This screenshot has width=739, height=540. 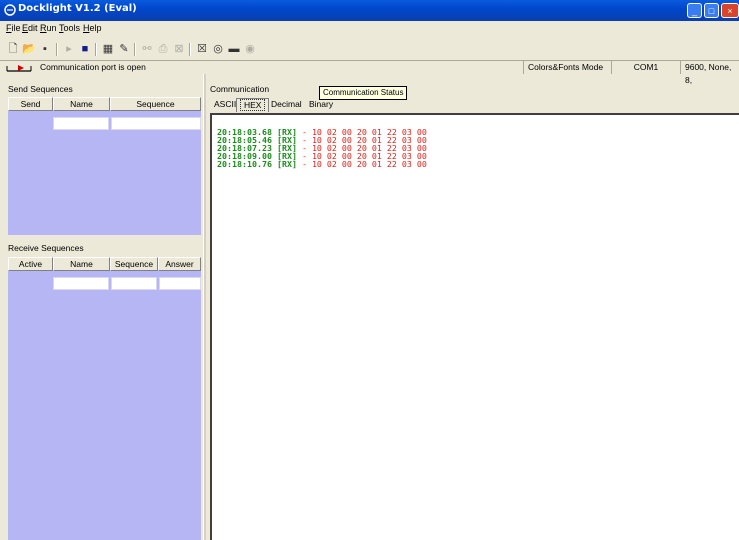 I want to click on send-sequences-grid: Send Name Sequence, so click(x=104, y=166).